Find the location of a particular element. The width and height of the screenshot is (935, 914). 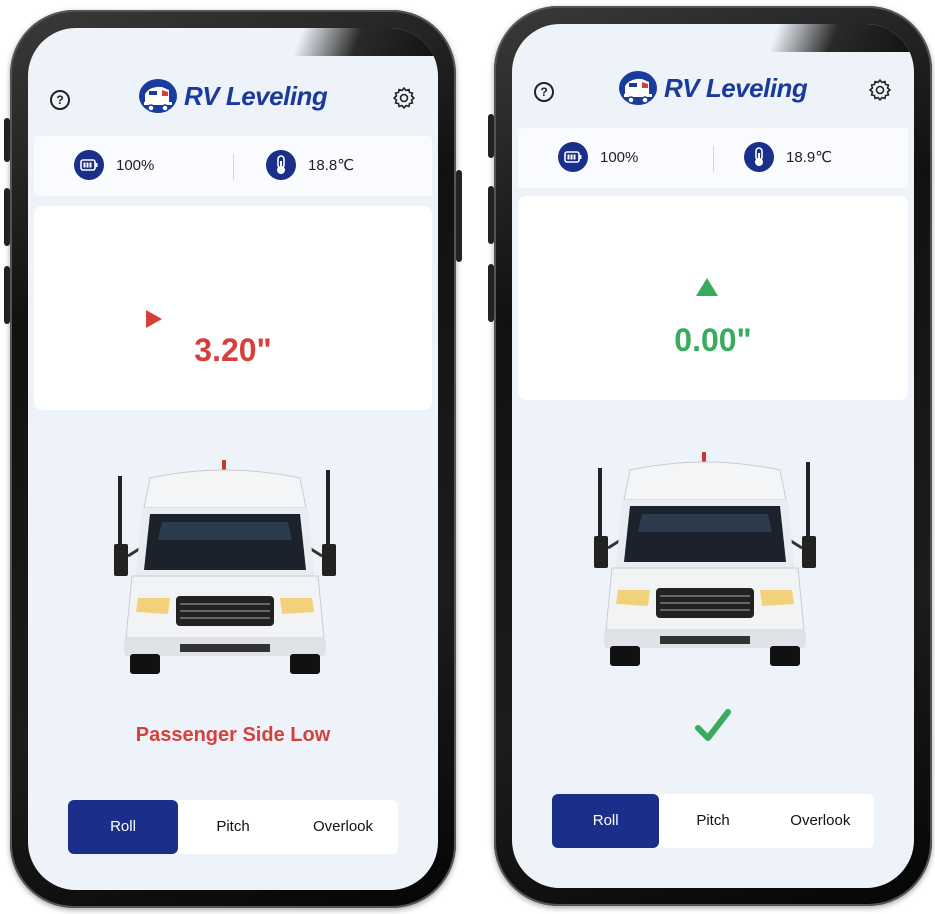

status-bar: 100% 18.8℃ is located at coordinates (233, 166).